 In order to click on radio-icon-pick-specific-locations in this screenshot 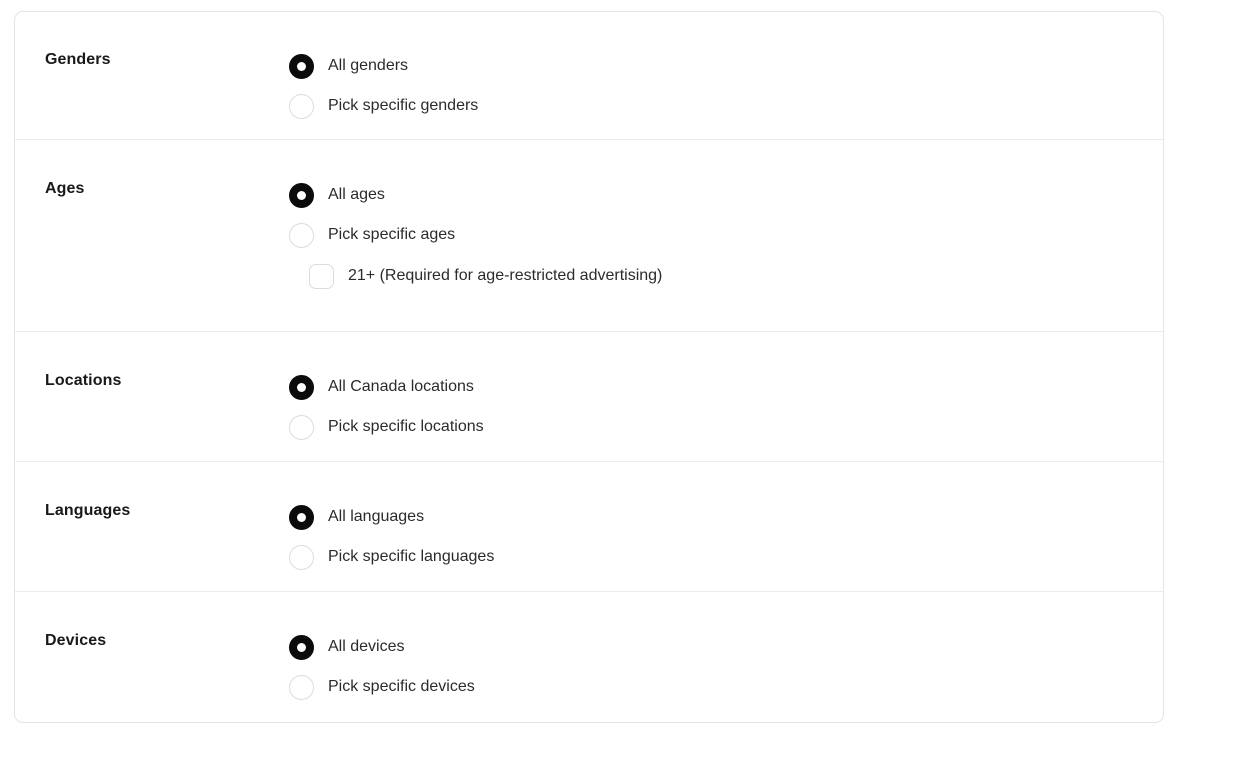, I will do `click(301, 427)`.